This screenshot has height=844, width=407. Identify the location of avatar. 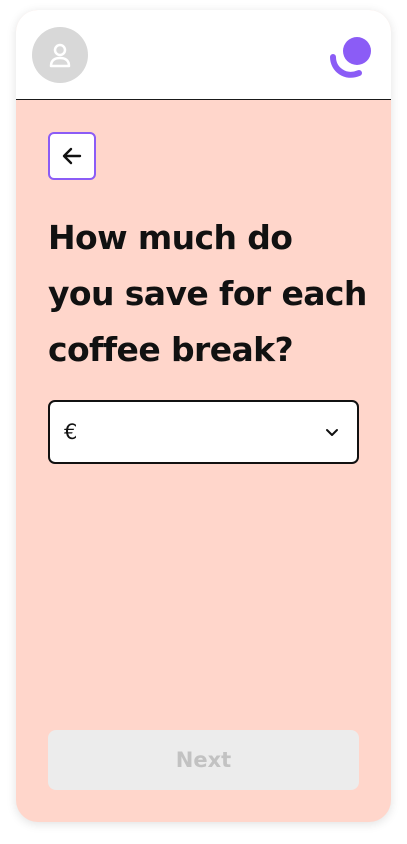
(60, 55).